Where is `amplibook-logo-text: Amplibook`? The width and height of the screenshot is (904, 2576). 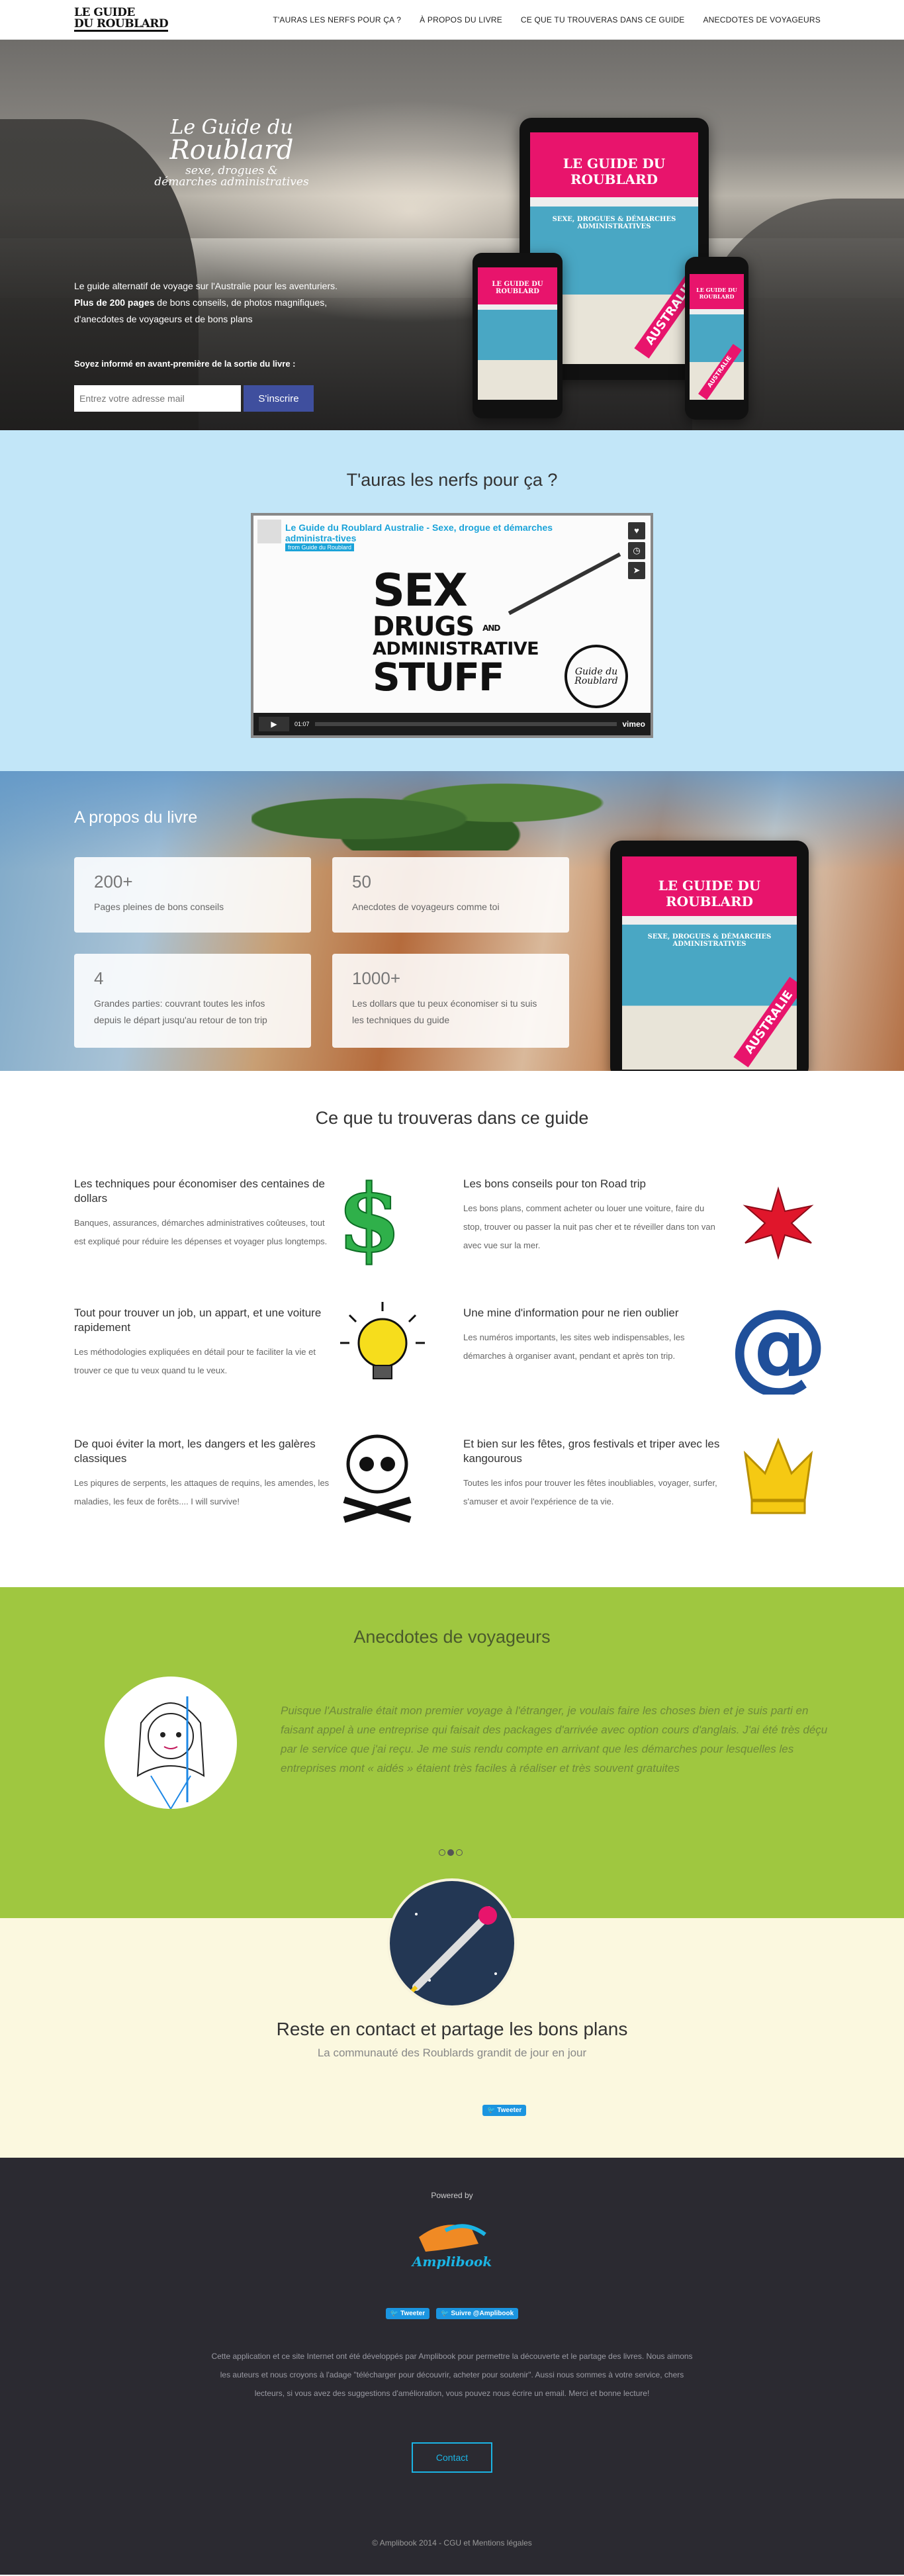 amplibook-logo-text: Amplibook is located at coordinates (452, 2262).